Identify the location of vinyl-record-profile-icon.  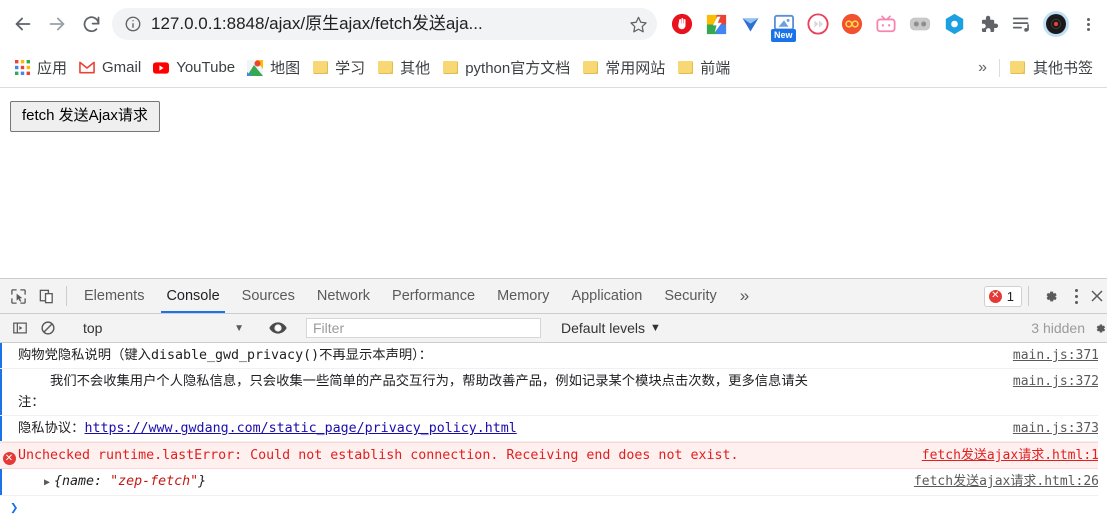
(1056, 24).